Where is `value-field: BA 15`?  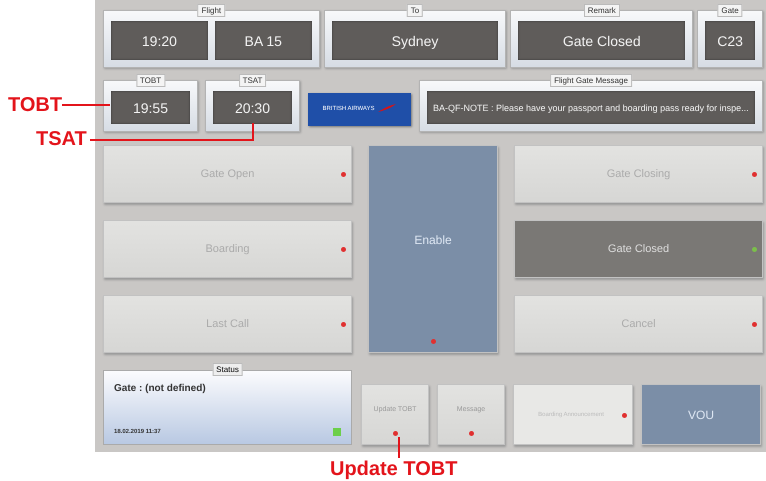 value-field: BA 15 is located at coordinates (263, 40).